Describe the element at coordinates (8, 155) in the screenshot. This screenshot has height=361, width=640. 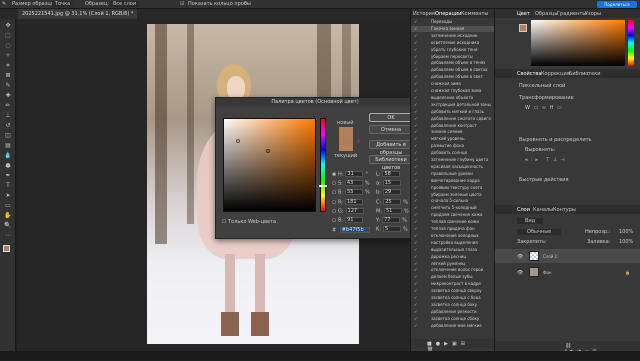
I see `blur-tool-icon: 💧` at that location.